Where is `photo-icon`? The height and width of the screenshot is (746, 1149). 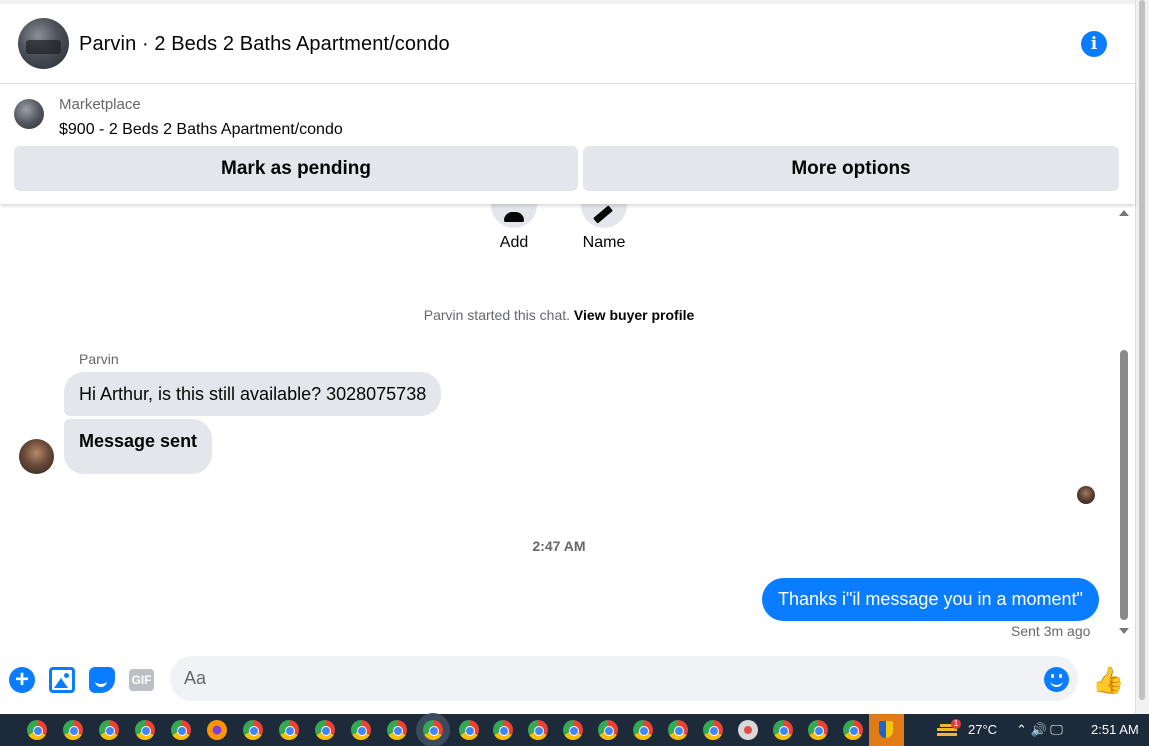
photo-icon is located at coordinates (62, 680).